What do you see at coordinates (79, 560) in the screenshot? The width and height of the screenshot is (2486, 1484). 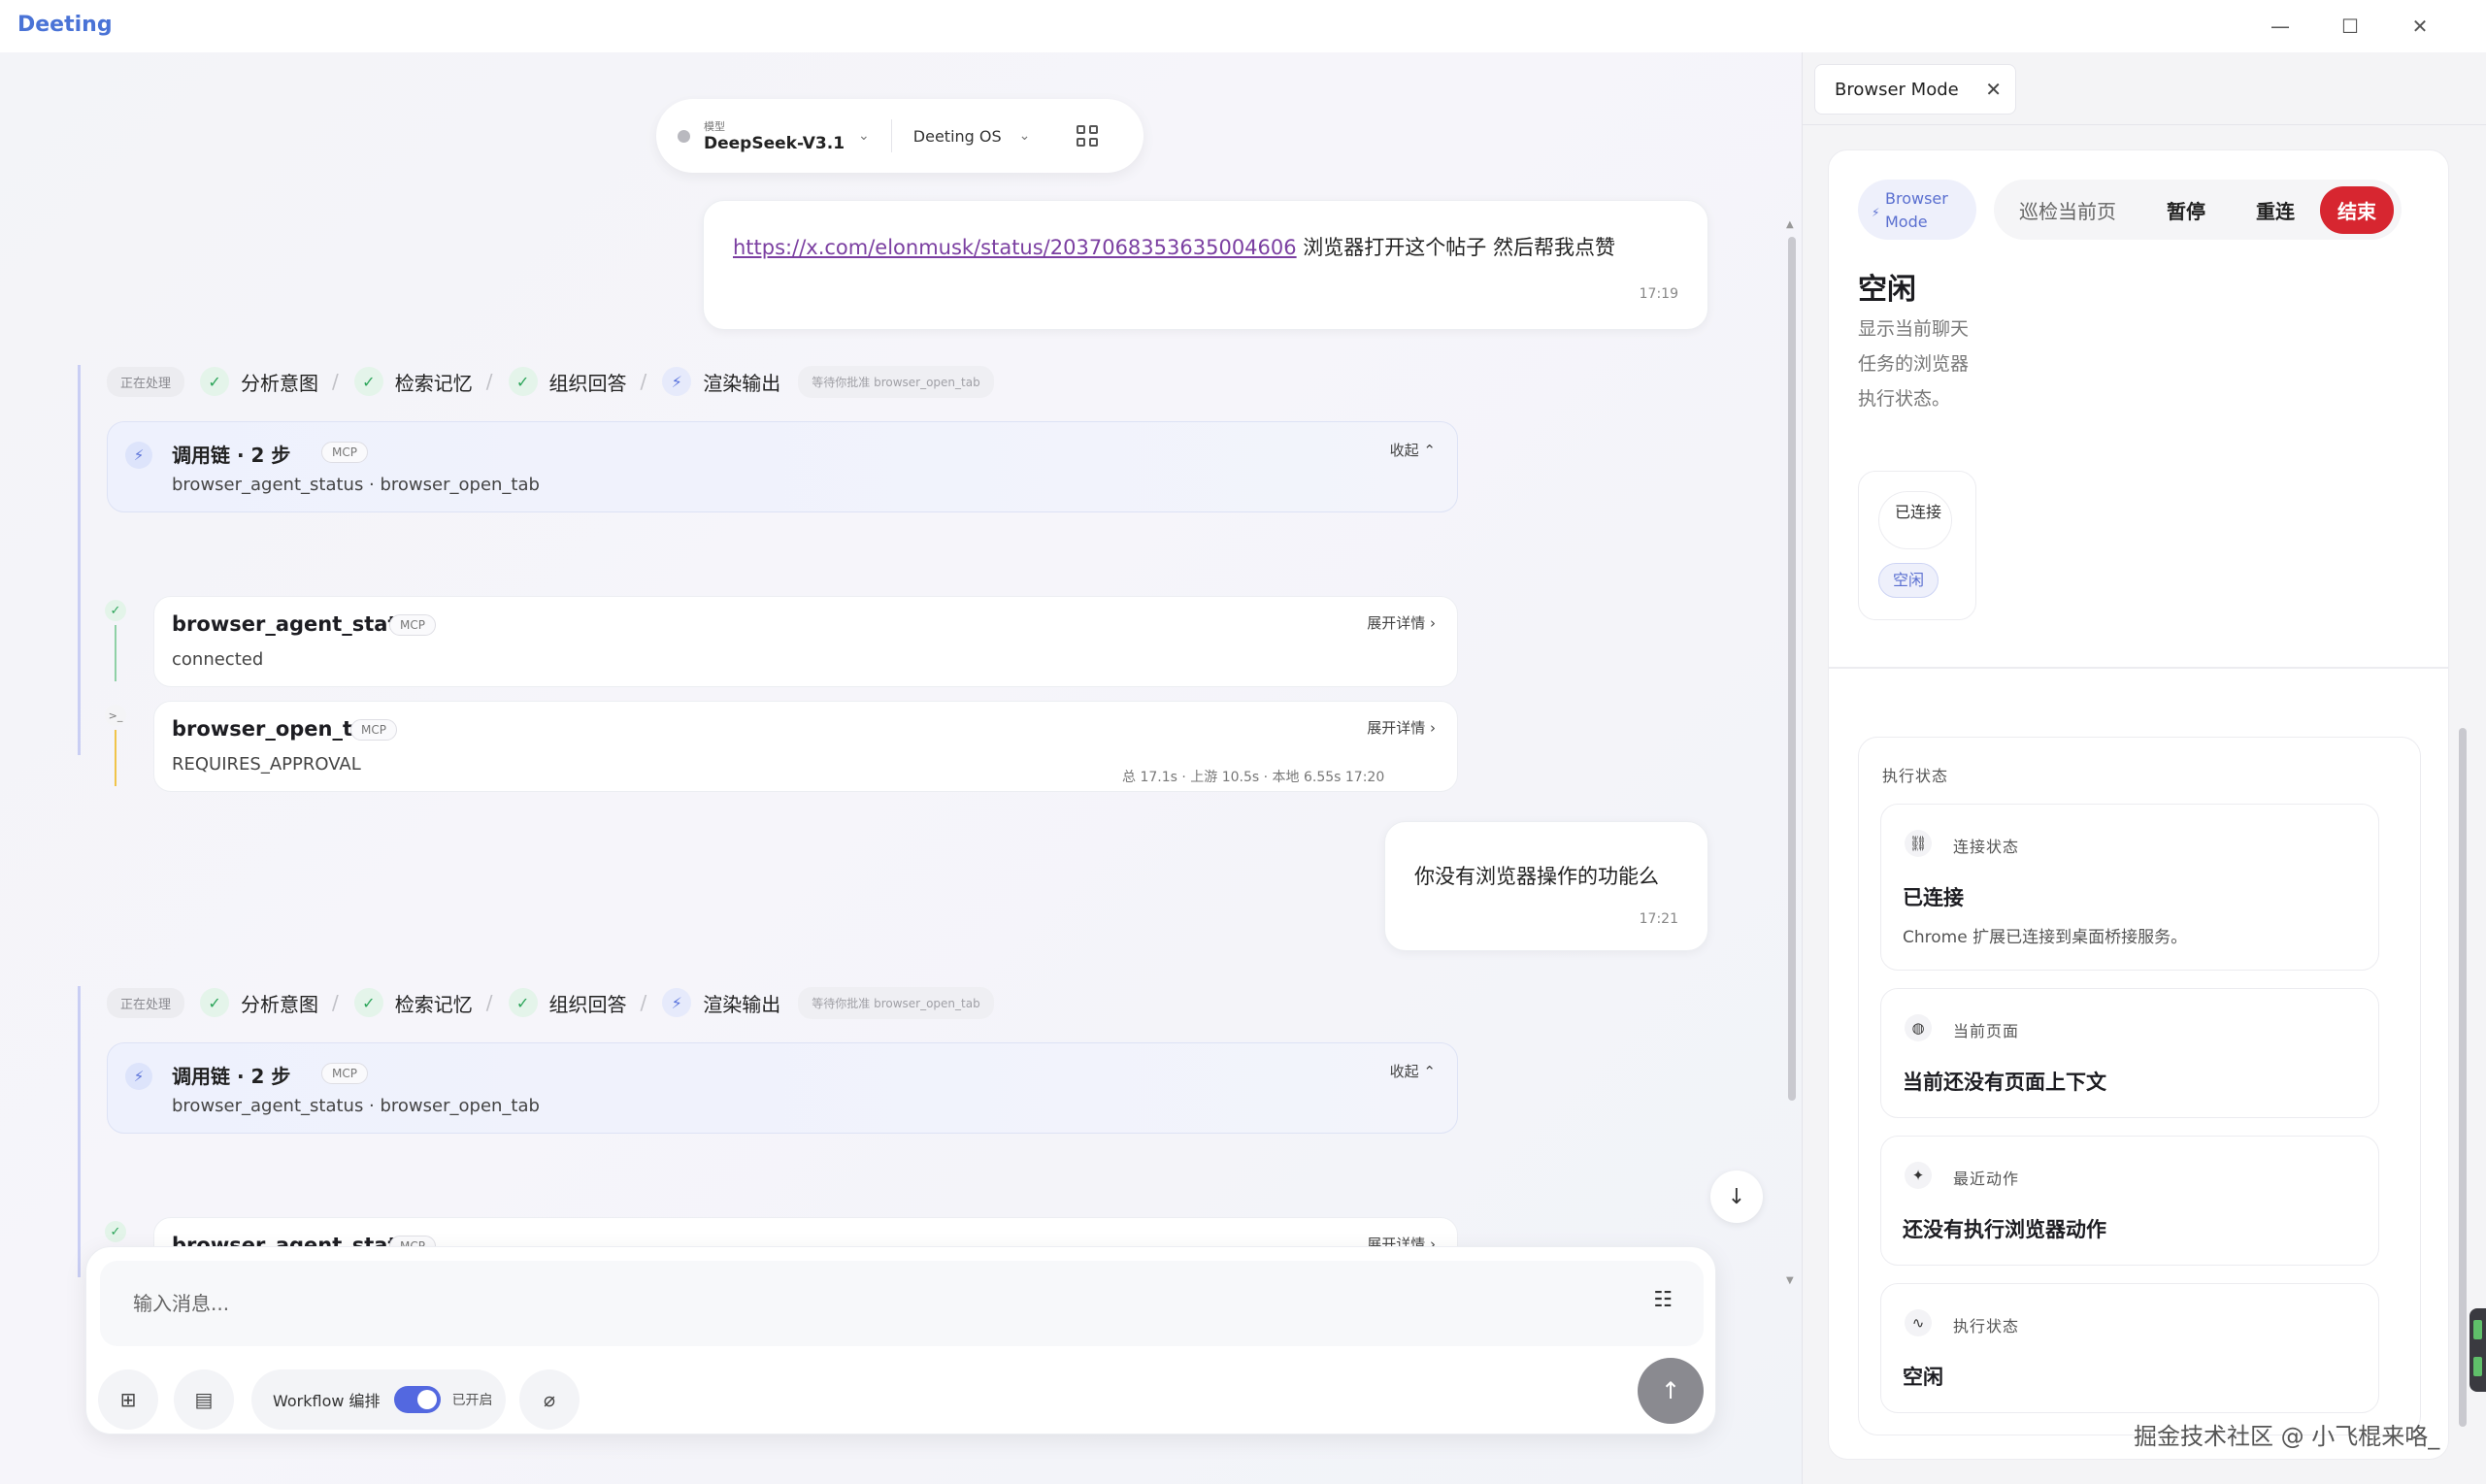 I see `run-rail` at bounding box center [79, 560].